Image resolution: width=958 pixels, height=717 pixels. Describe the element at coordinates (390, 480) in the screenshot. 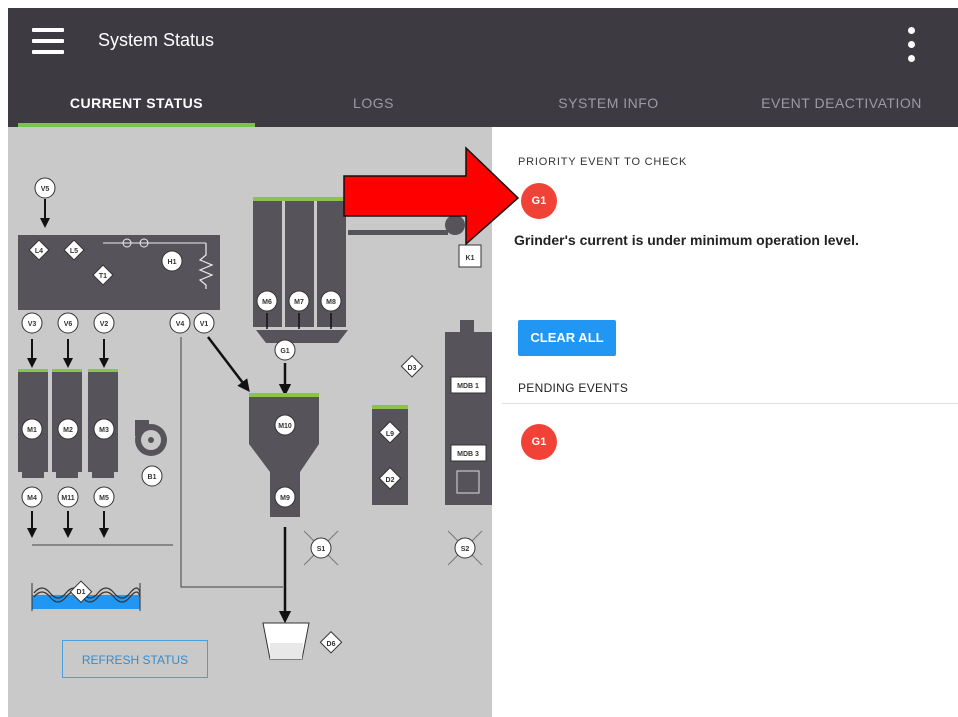

I see `svg-text: D2` at that location.